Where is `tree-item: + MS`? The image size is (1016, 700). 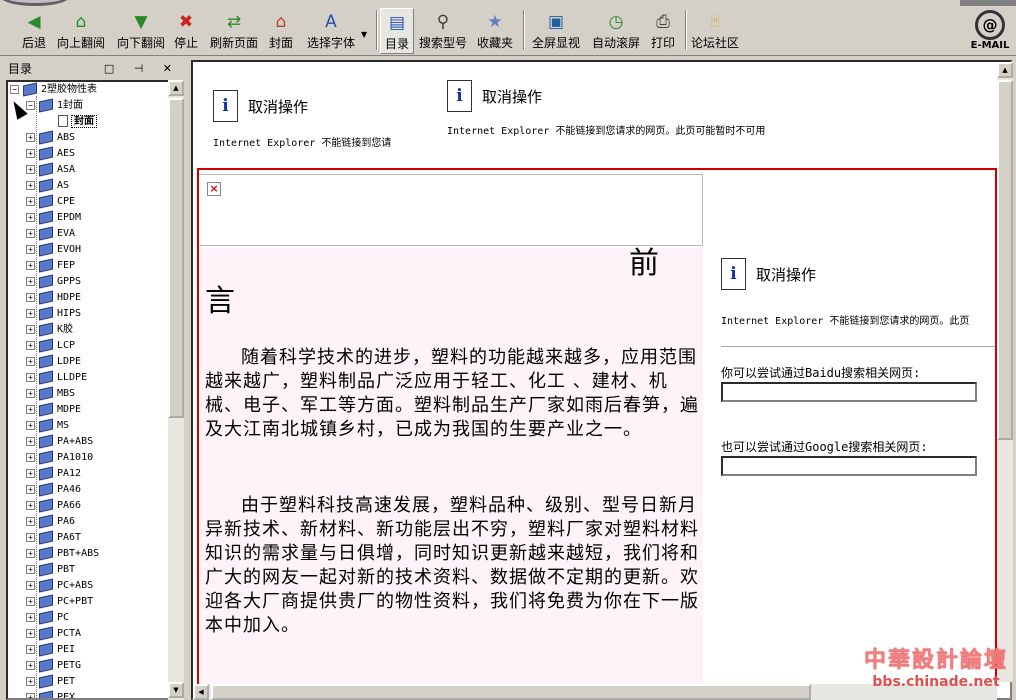
tree-item: + MS is located at coordinates (47, 426).